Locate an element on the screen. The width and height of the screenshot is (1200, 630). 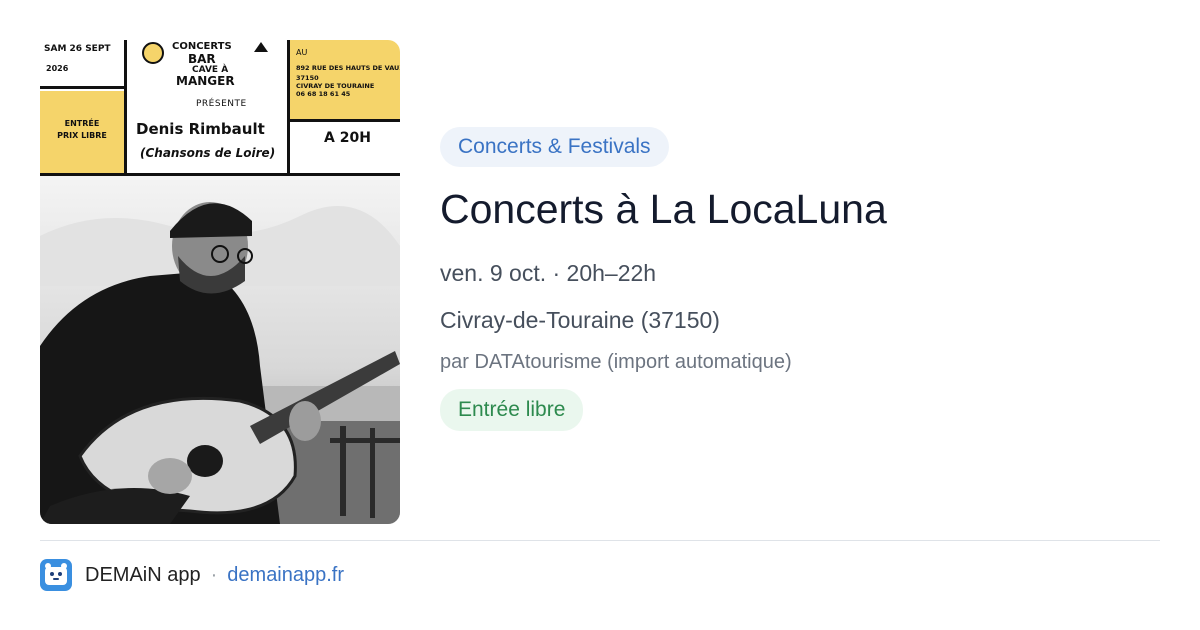
poster-logo-manger: MANGER is located at coordinates (205, 81).